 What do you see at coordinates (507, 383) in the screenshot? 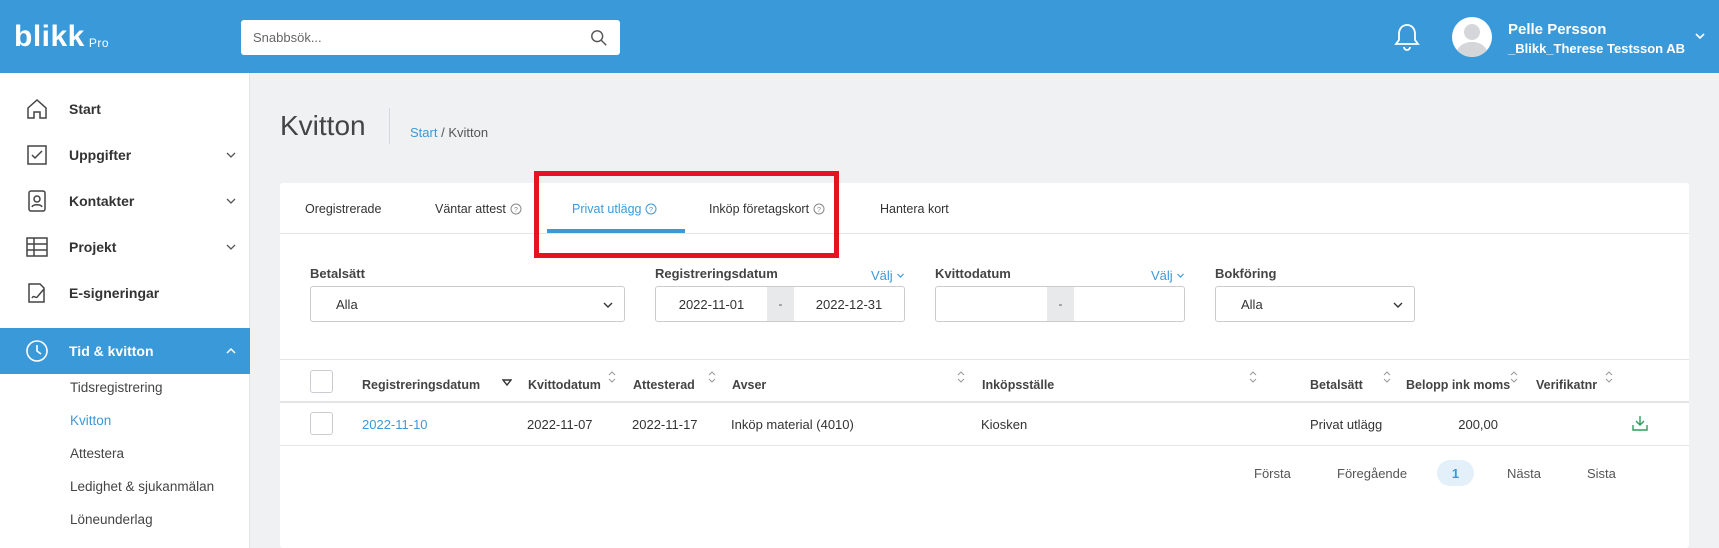
I see `sort-desc-icon` at bounding box center [507, 383].